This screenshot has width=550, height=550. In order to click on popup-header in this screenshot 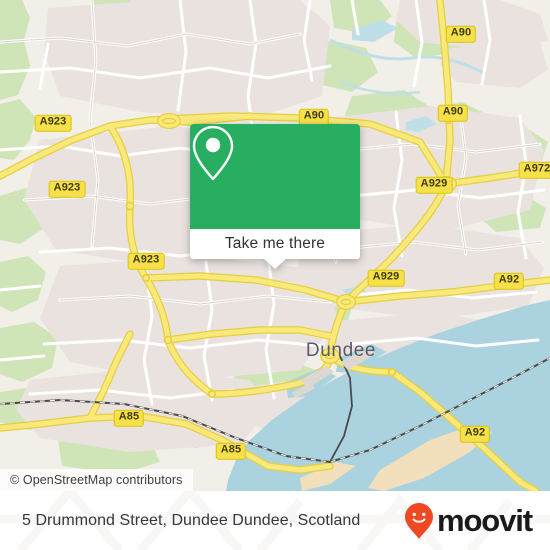, I will do `click(275, 176)`.